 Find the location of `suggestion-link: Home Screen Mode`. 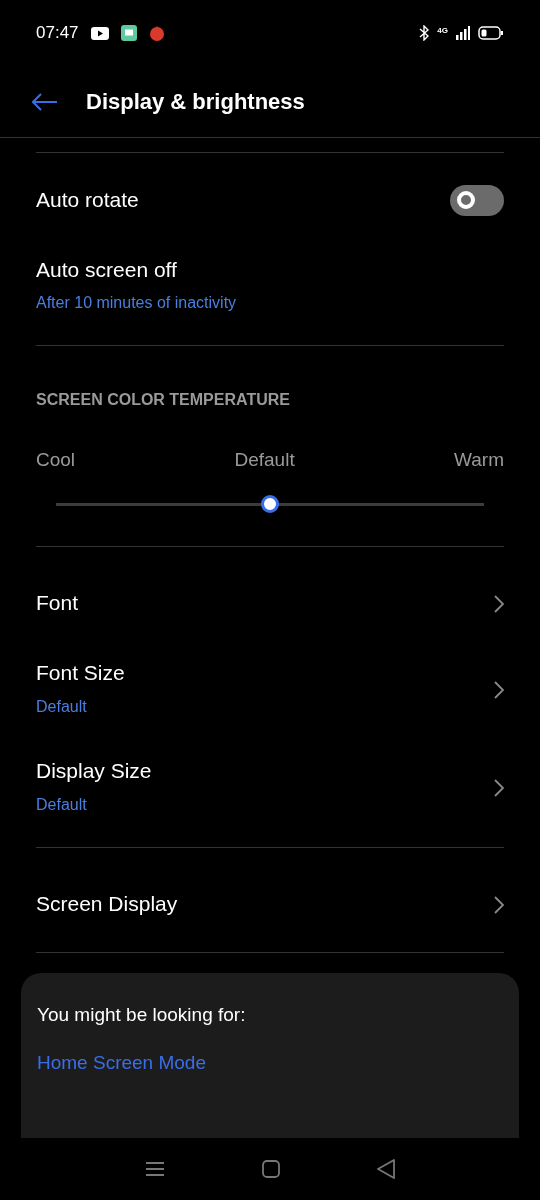

suggestion-link: Home Screen Mode is located at coordinates (270, 1063).